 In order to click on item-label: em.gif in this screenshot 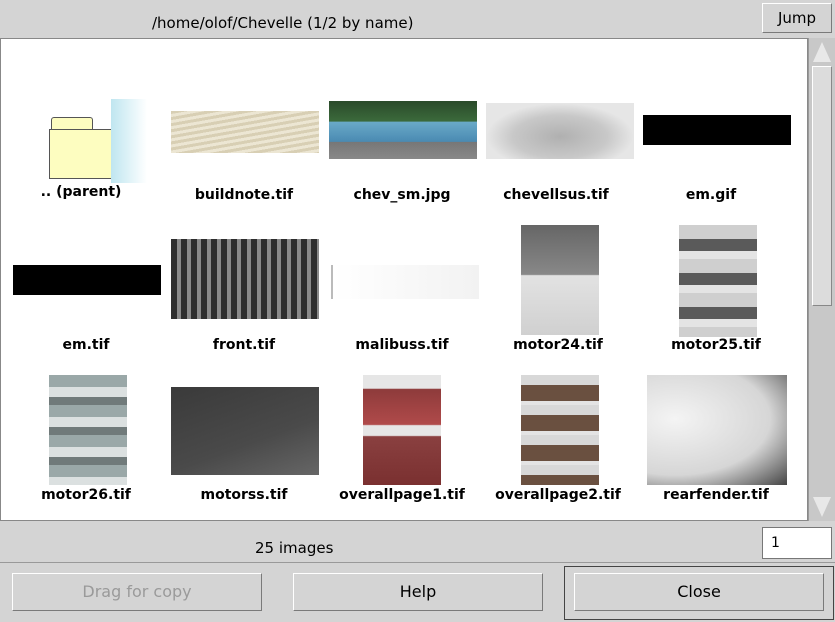, I will do `click(711, 195)`.